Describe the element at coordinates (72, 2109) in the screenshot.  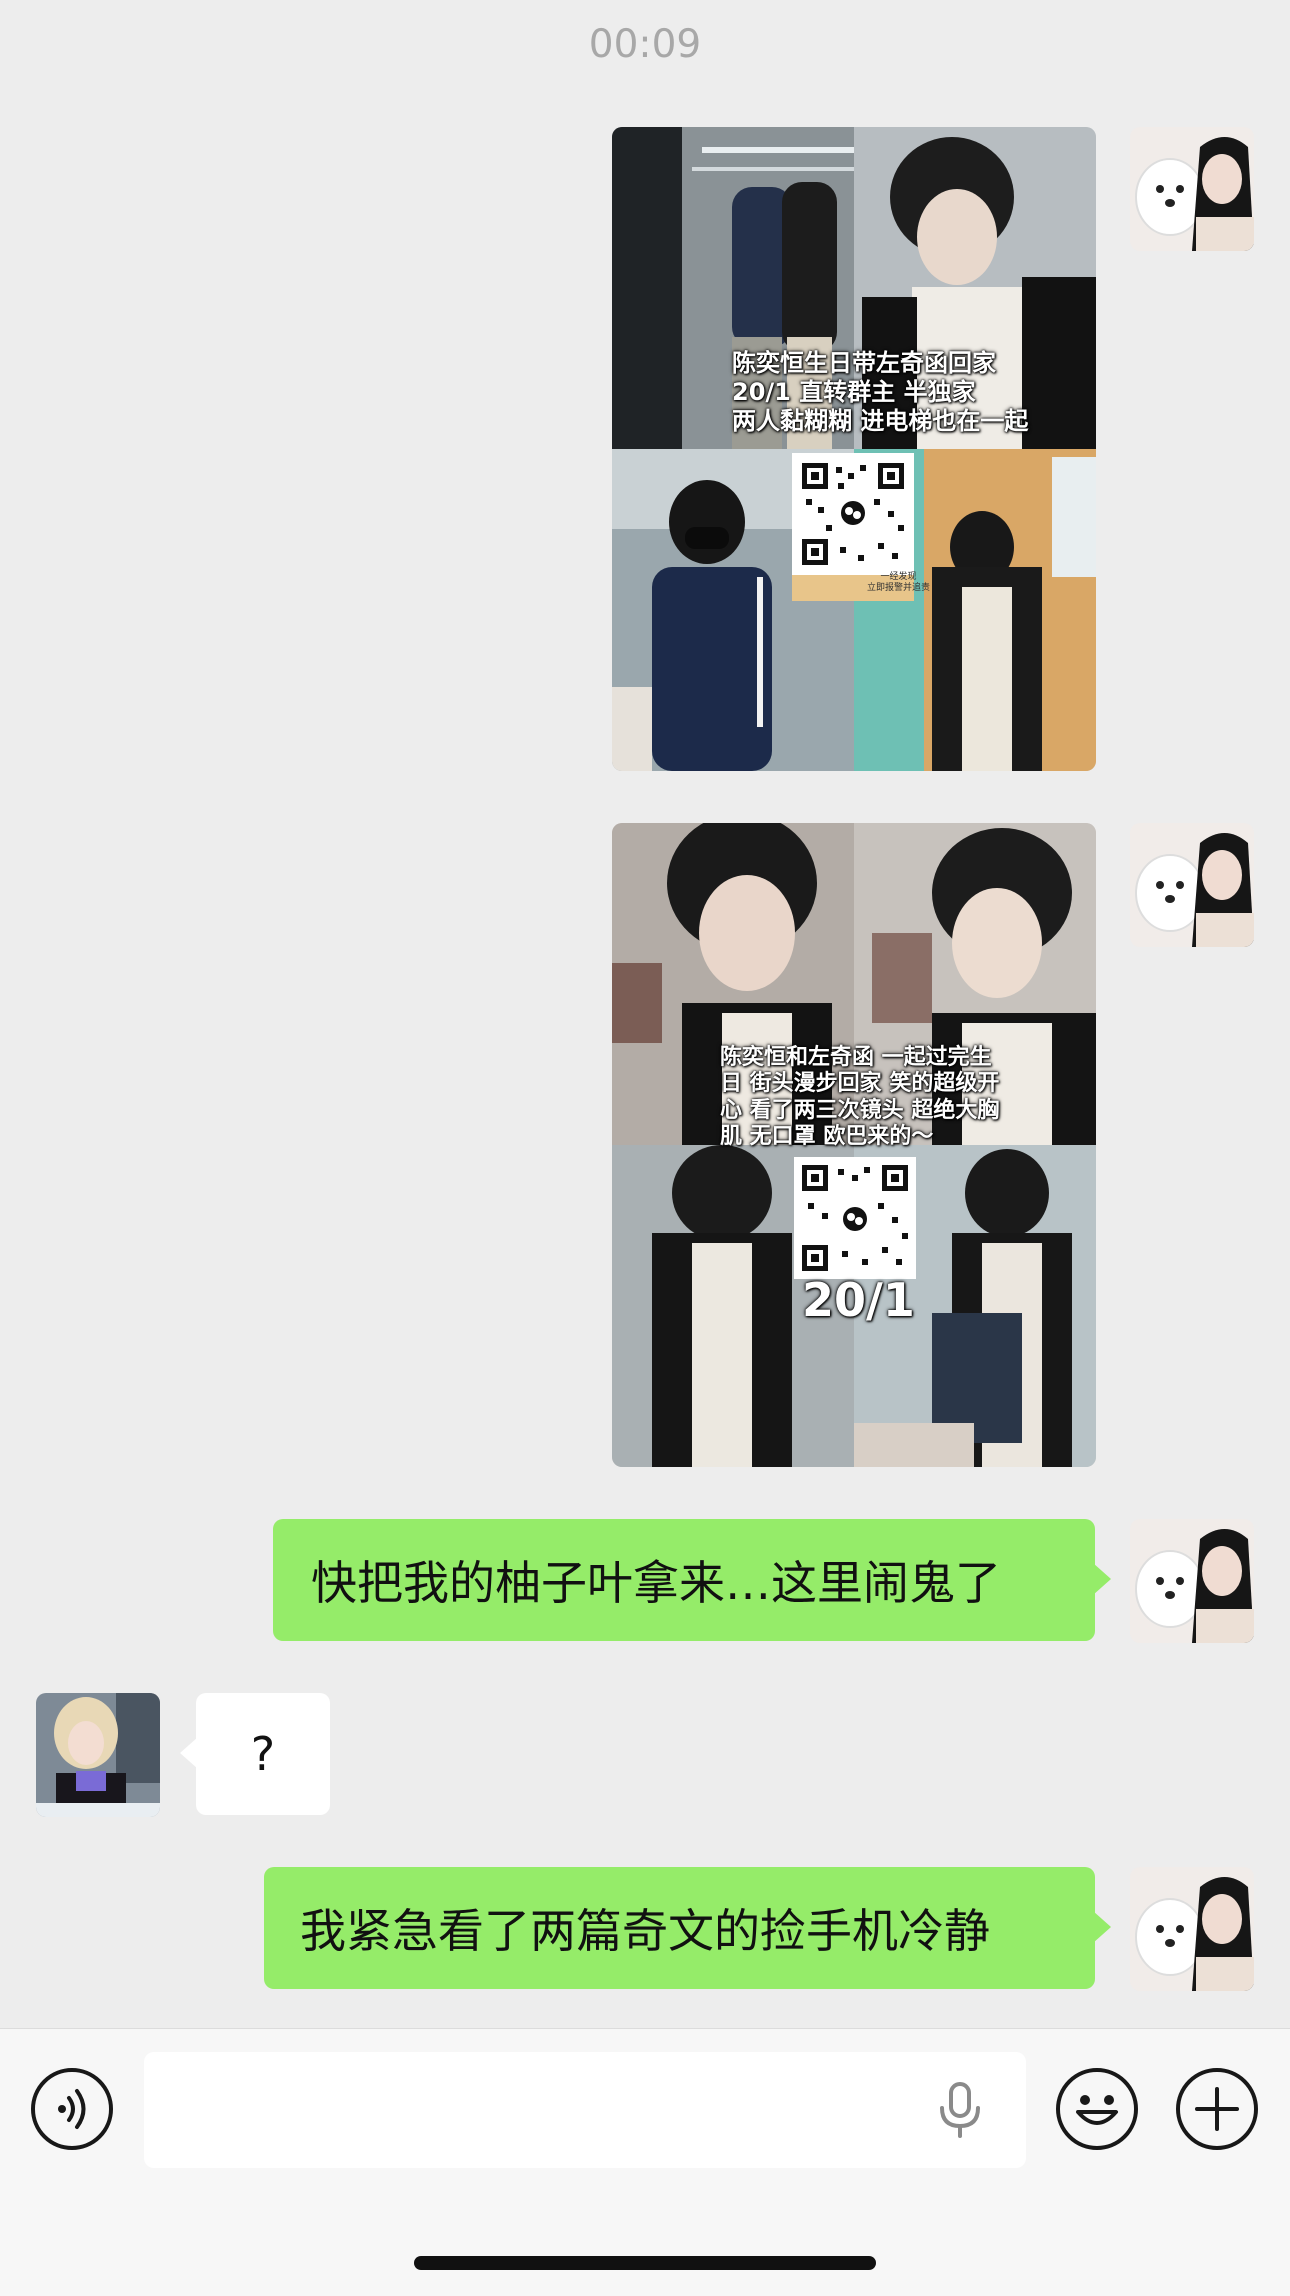
I see `voice-icon` at that location.